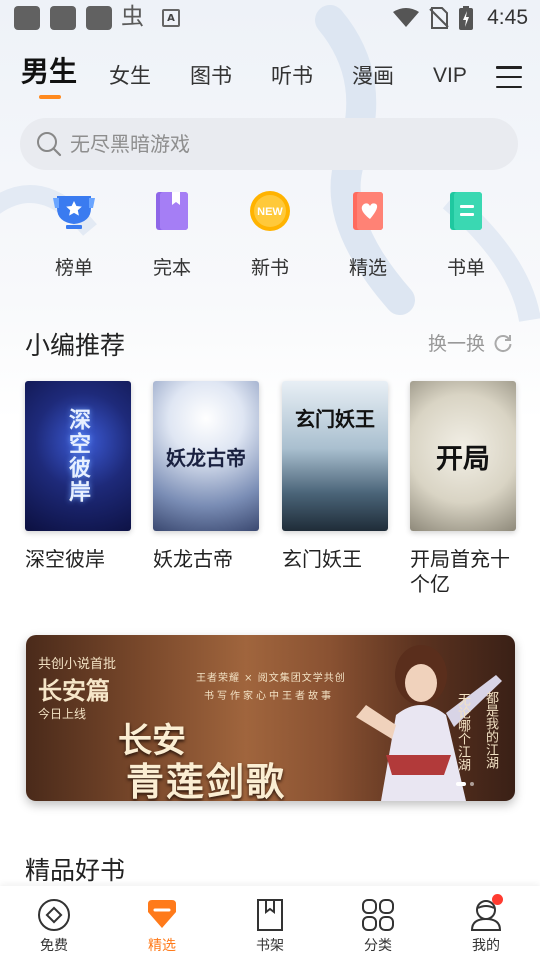 Image resolution: width=540 pixels, height=960 pixels. I want to click on active-tab-indicator, so click(50, 97).